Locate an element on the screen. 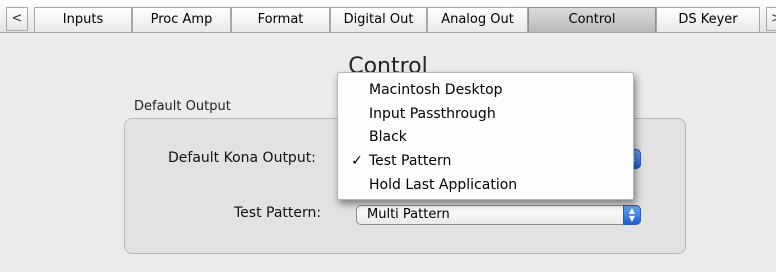 The height and width of the screenshot is (272, 776). test-pattern-value: Multi Pattern is located at coordinates (408, 214).